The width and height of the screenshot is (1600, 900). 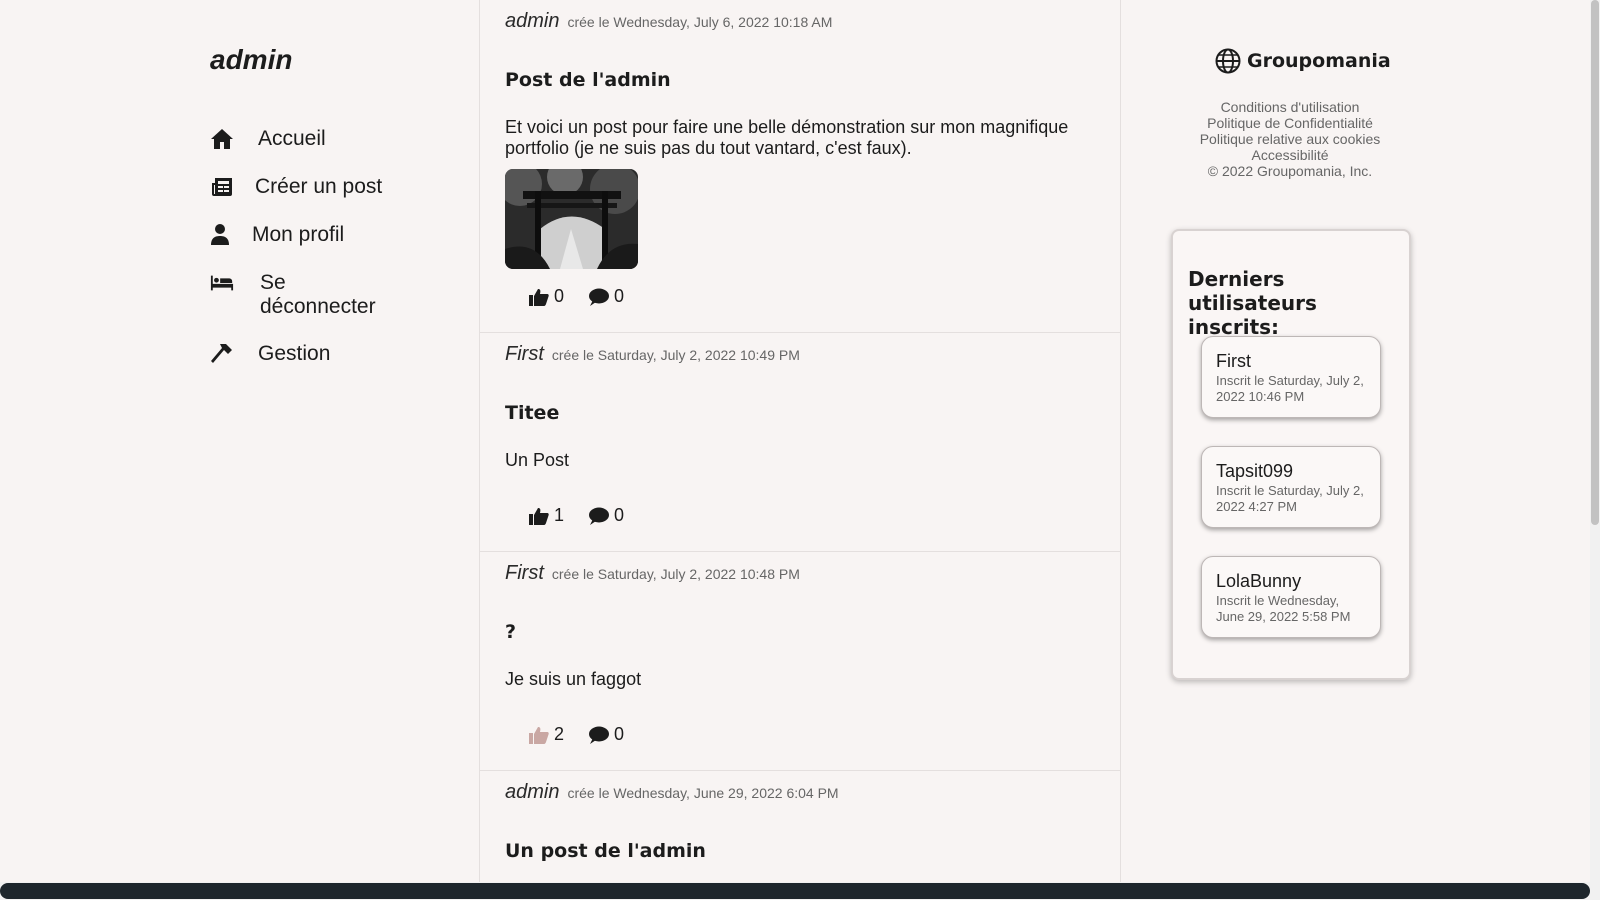 I want to click on sidebar-item-accueil: Accueil, so click(x=294, y=139).